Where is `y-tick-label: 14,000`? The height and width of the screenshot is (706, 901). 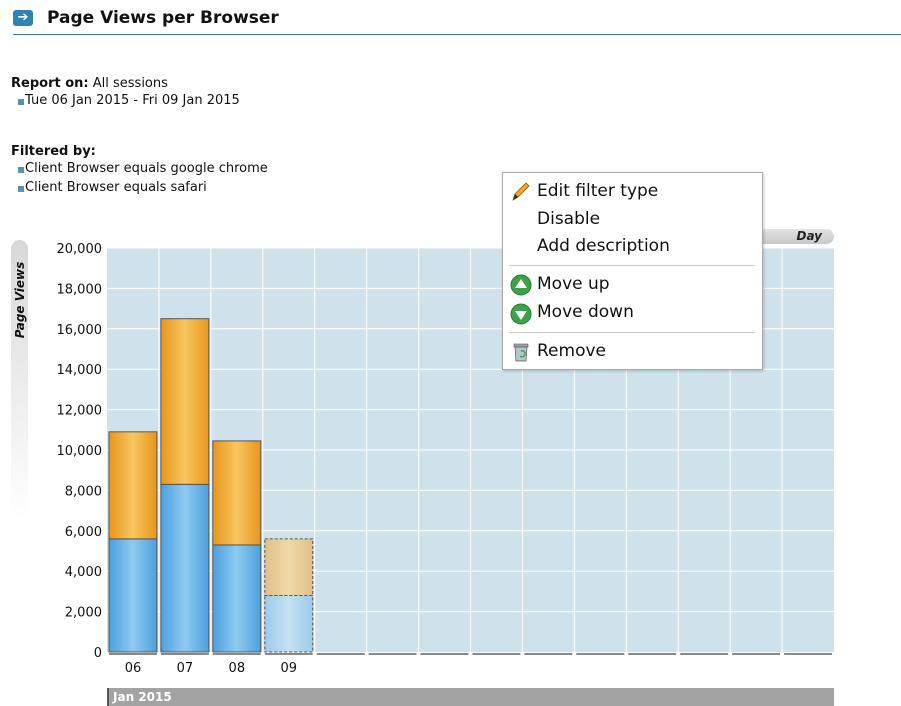
y-tick-label: 14,000 is located at coordinates (80, 370).